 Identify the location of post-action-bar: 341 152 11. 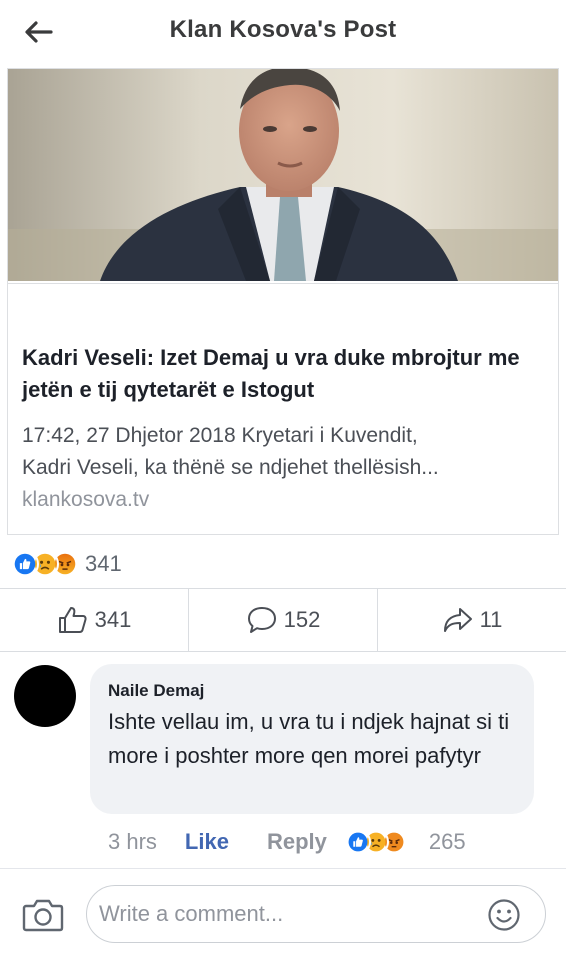
(283, 620).